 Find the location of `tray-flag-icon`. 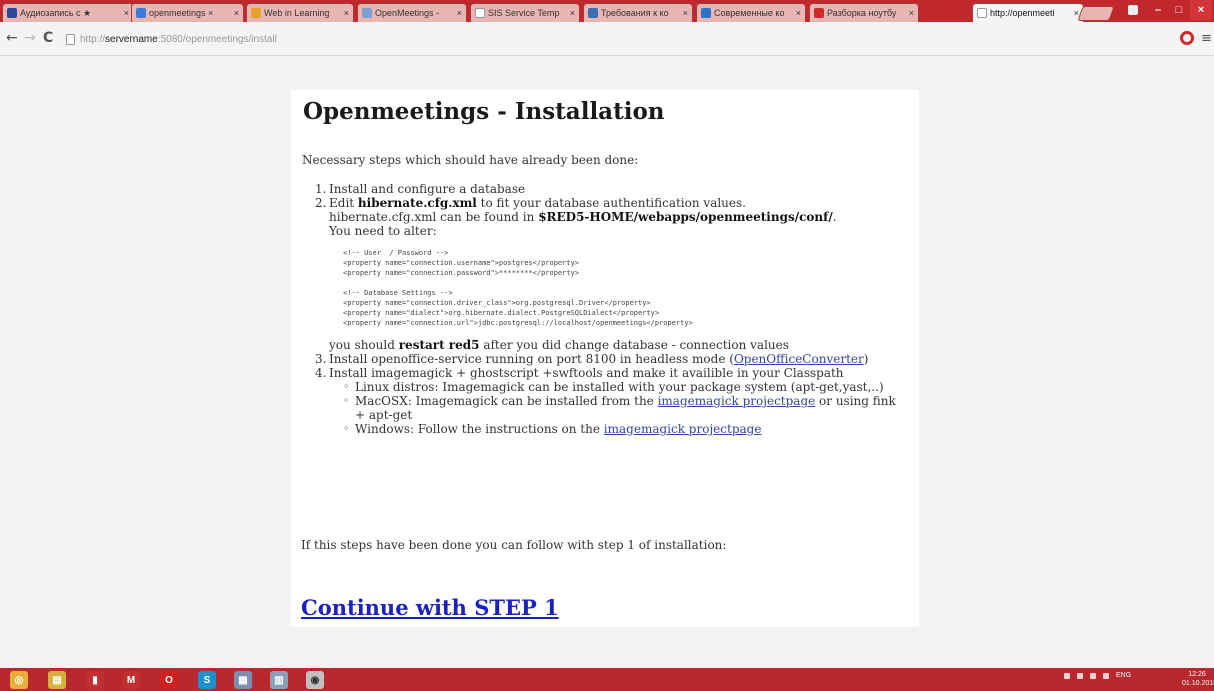

tray-flag-icon is located at coordinates (1080, 675).